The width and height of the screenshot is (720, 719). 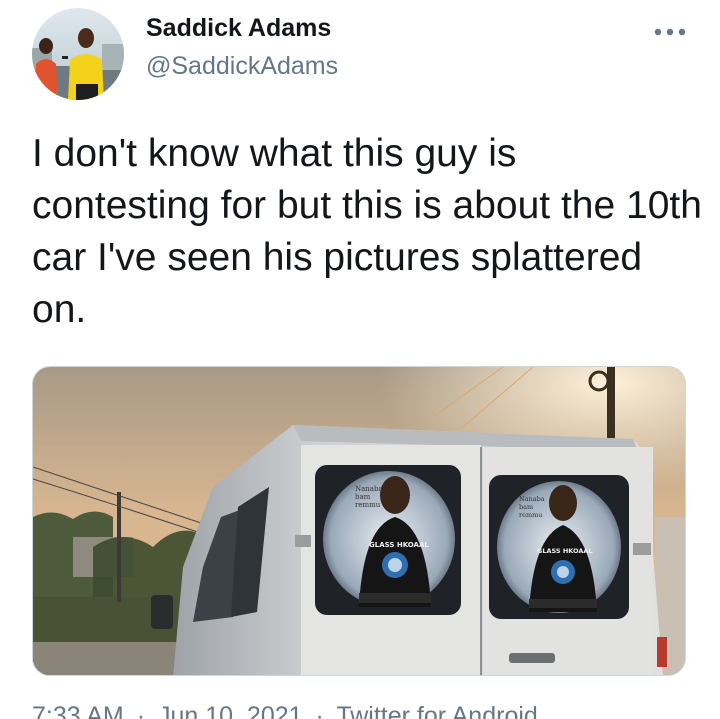 I want to click on author-handle: @SaddickAdams, so click(x=242, y=66).